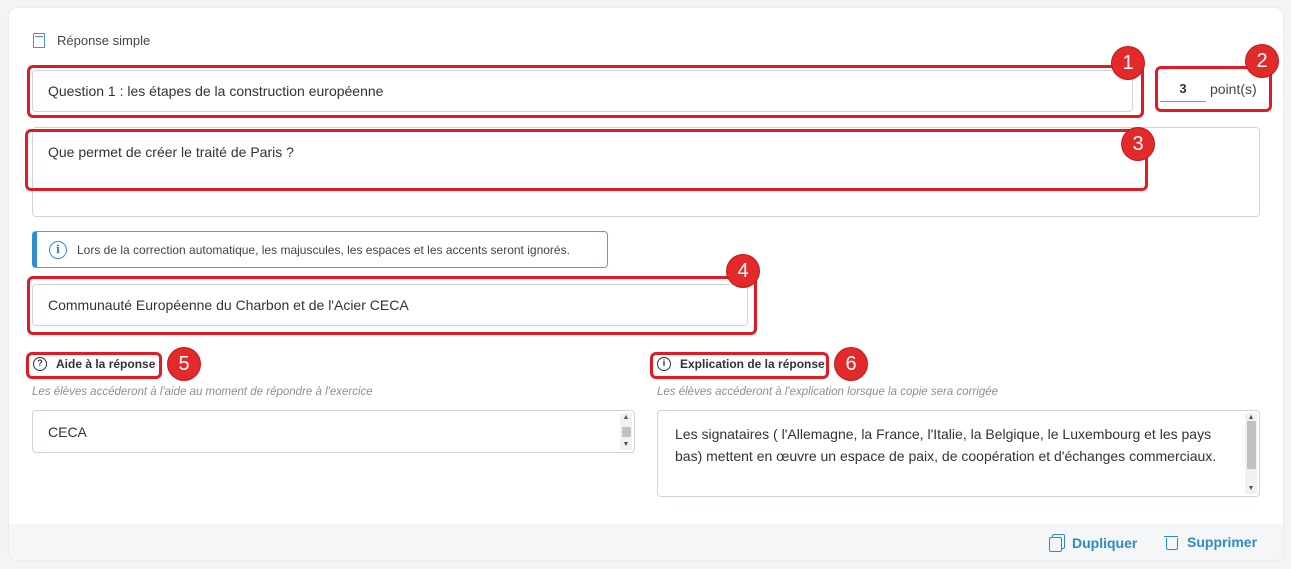 The image size is (1291, 569). I want to click on help-scrollbar: ▲ ▼, so click(626, 431).